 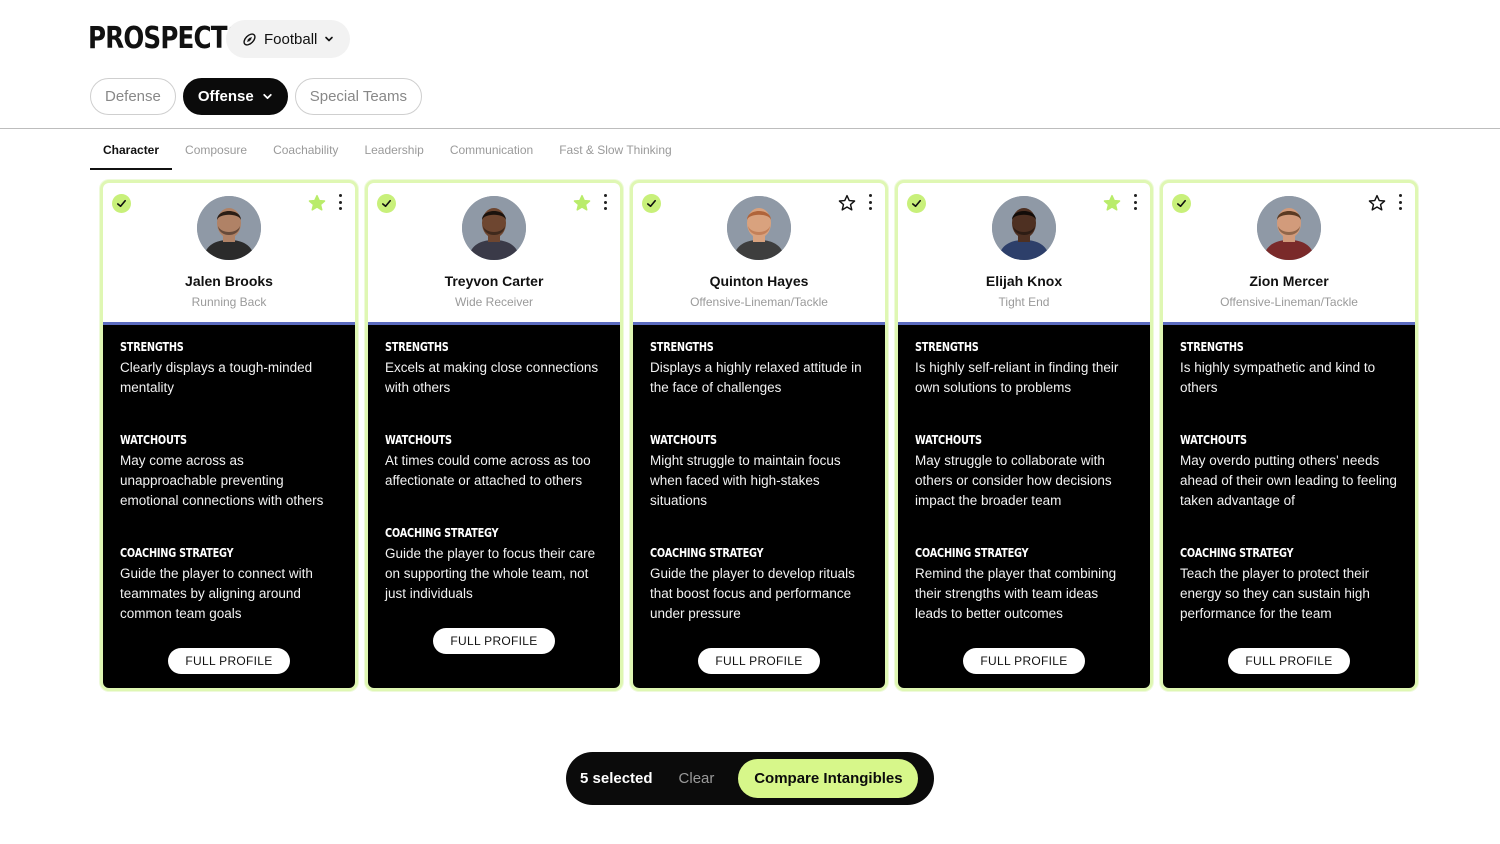 I want to click on tab-special-teams: Special Teams, so click(x=358, y=96).